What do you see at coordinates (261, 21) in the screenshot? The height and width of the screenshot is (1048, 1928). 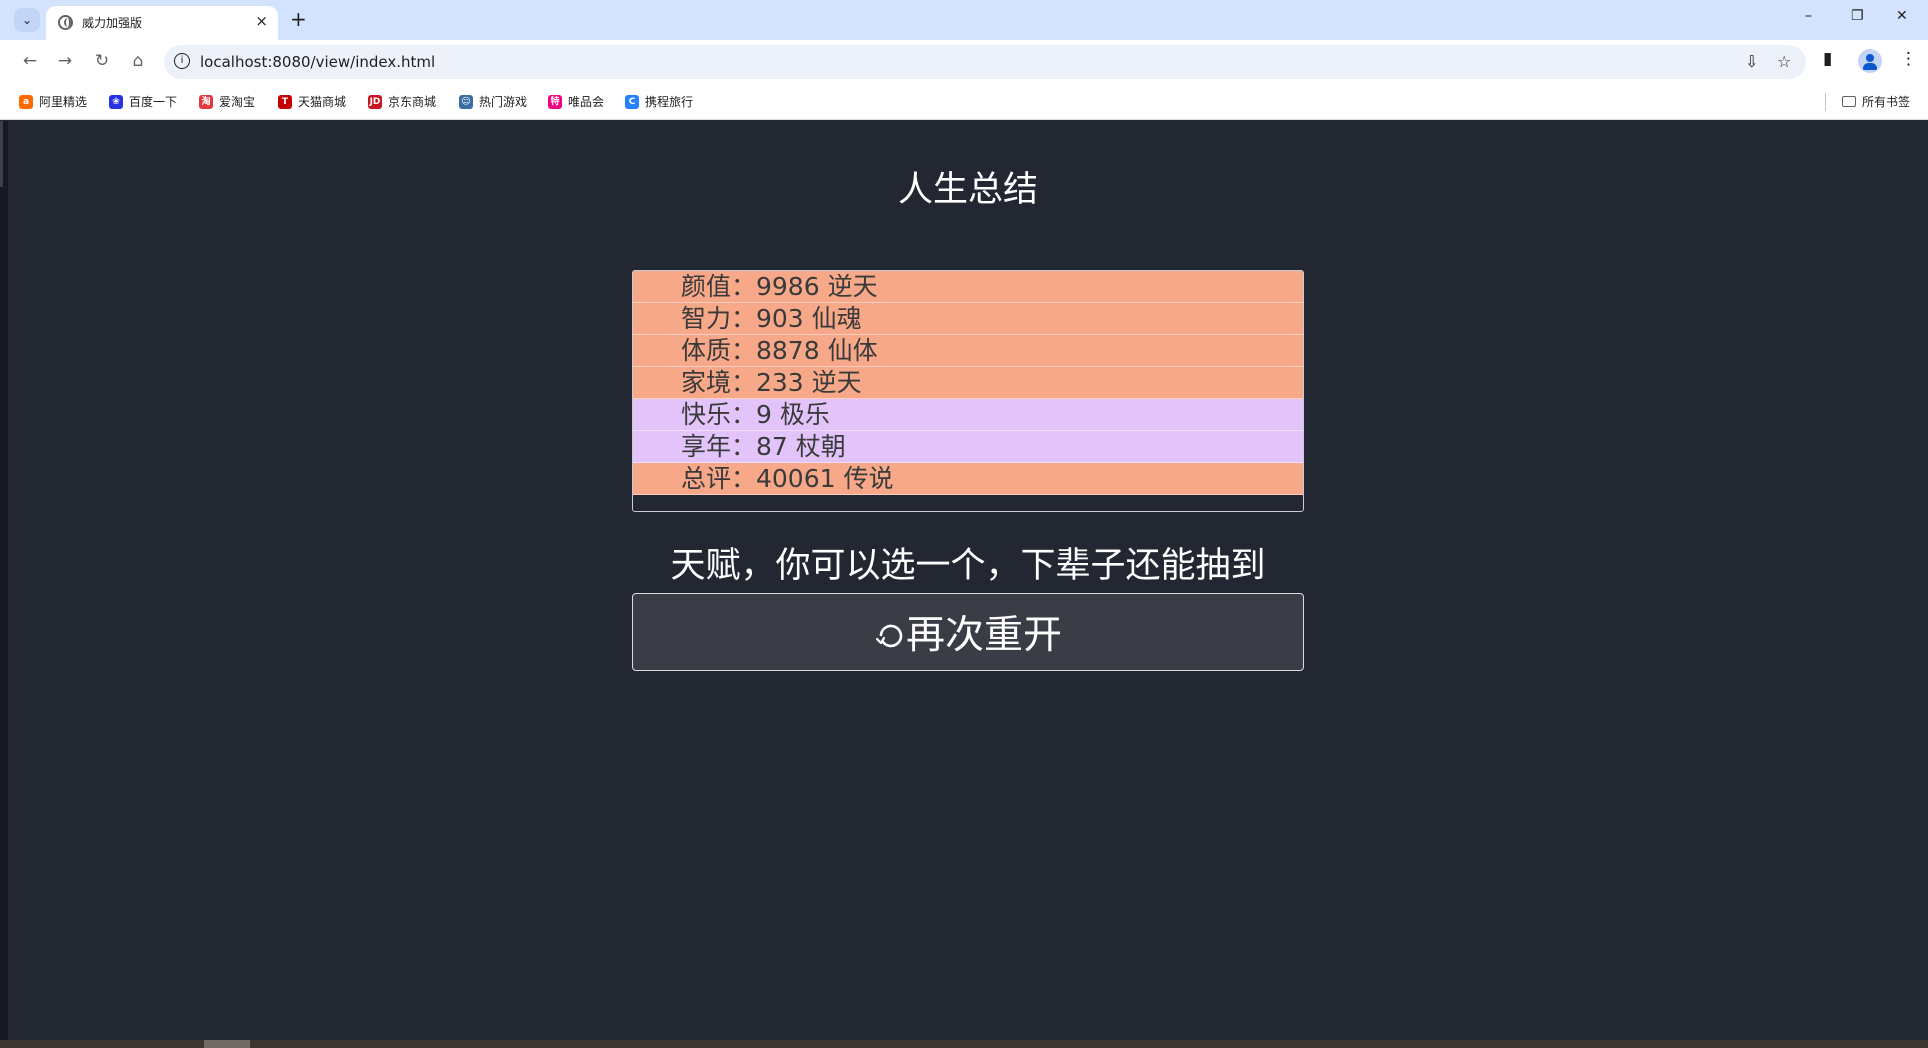 I see `tab-close-icon: ×` at bounding box center [261, 21].